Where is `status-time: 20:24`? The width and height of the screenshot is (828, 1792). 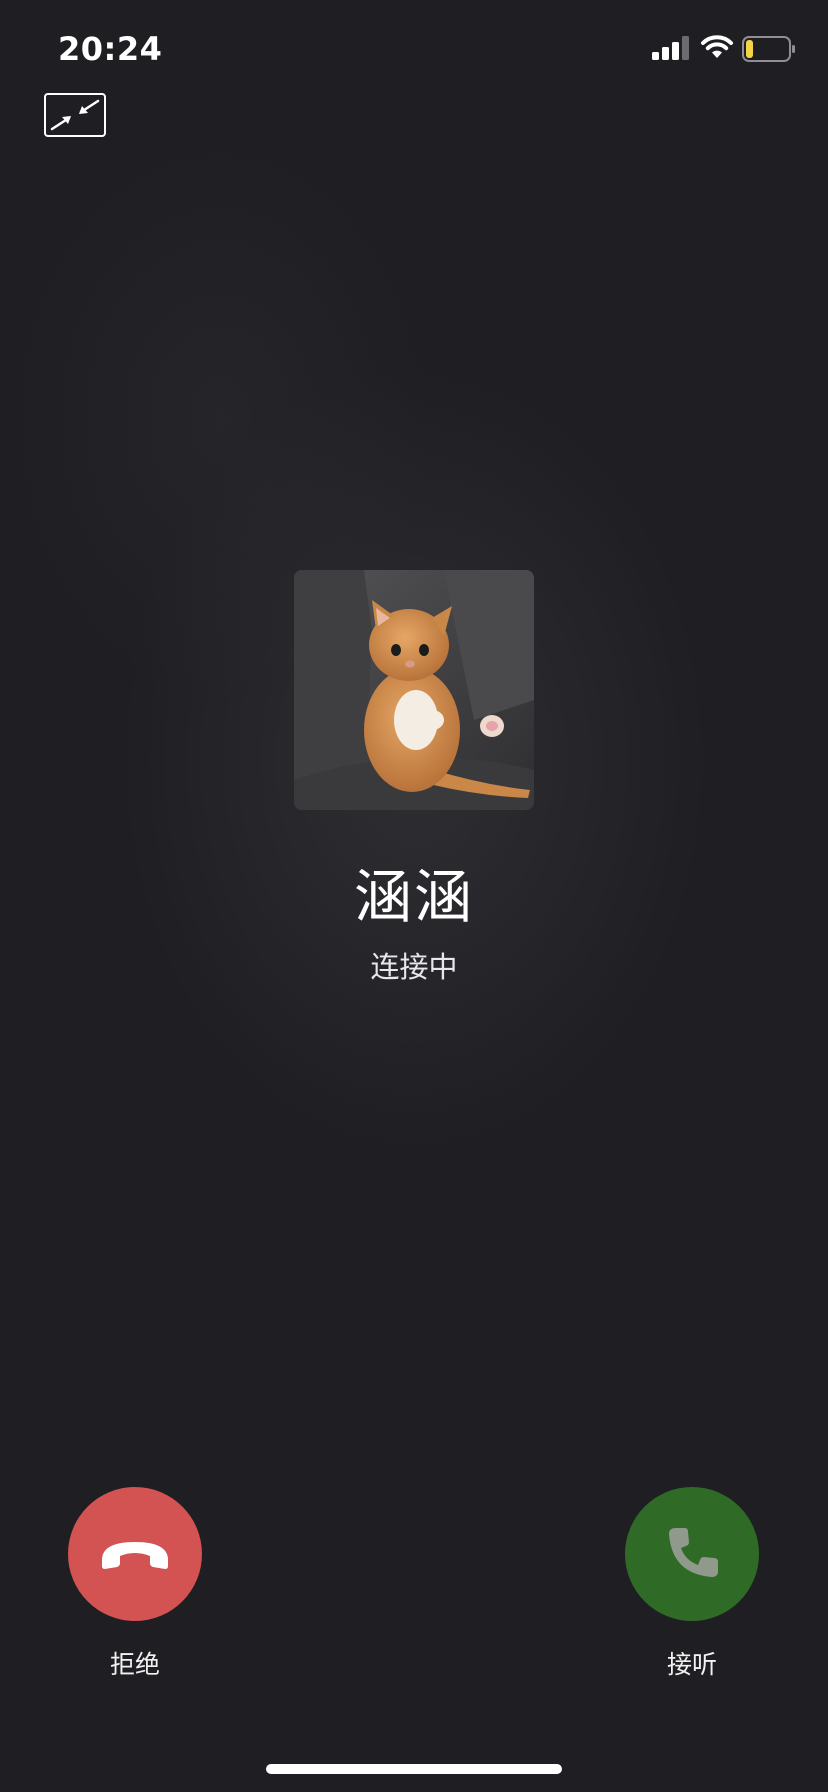 status-time: 20:24 is located at coordinates (110, 49).